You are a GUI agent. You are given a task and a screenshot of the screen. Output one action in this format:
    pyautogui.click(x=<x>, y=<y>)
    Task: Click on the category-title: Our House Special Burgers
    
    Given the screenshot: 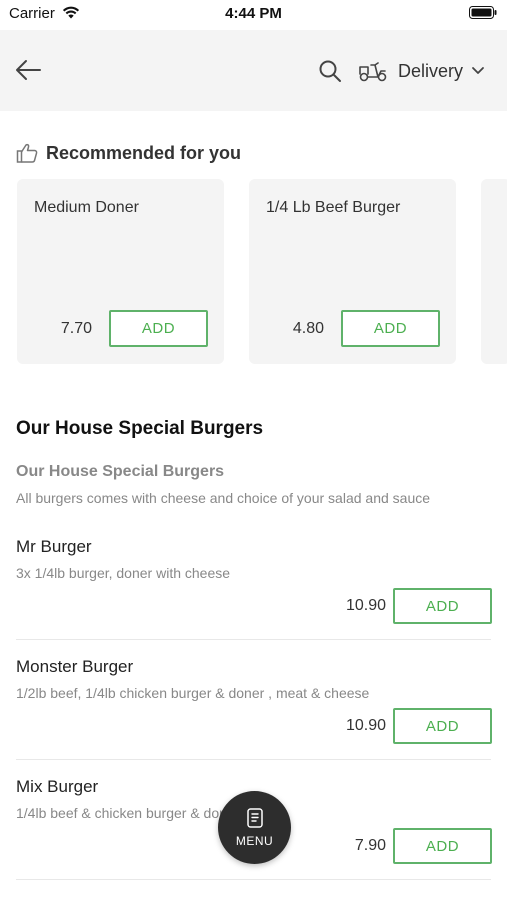 What is the action you would take?
    pyautogui.click(x=120, y=471)
    